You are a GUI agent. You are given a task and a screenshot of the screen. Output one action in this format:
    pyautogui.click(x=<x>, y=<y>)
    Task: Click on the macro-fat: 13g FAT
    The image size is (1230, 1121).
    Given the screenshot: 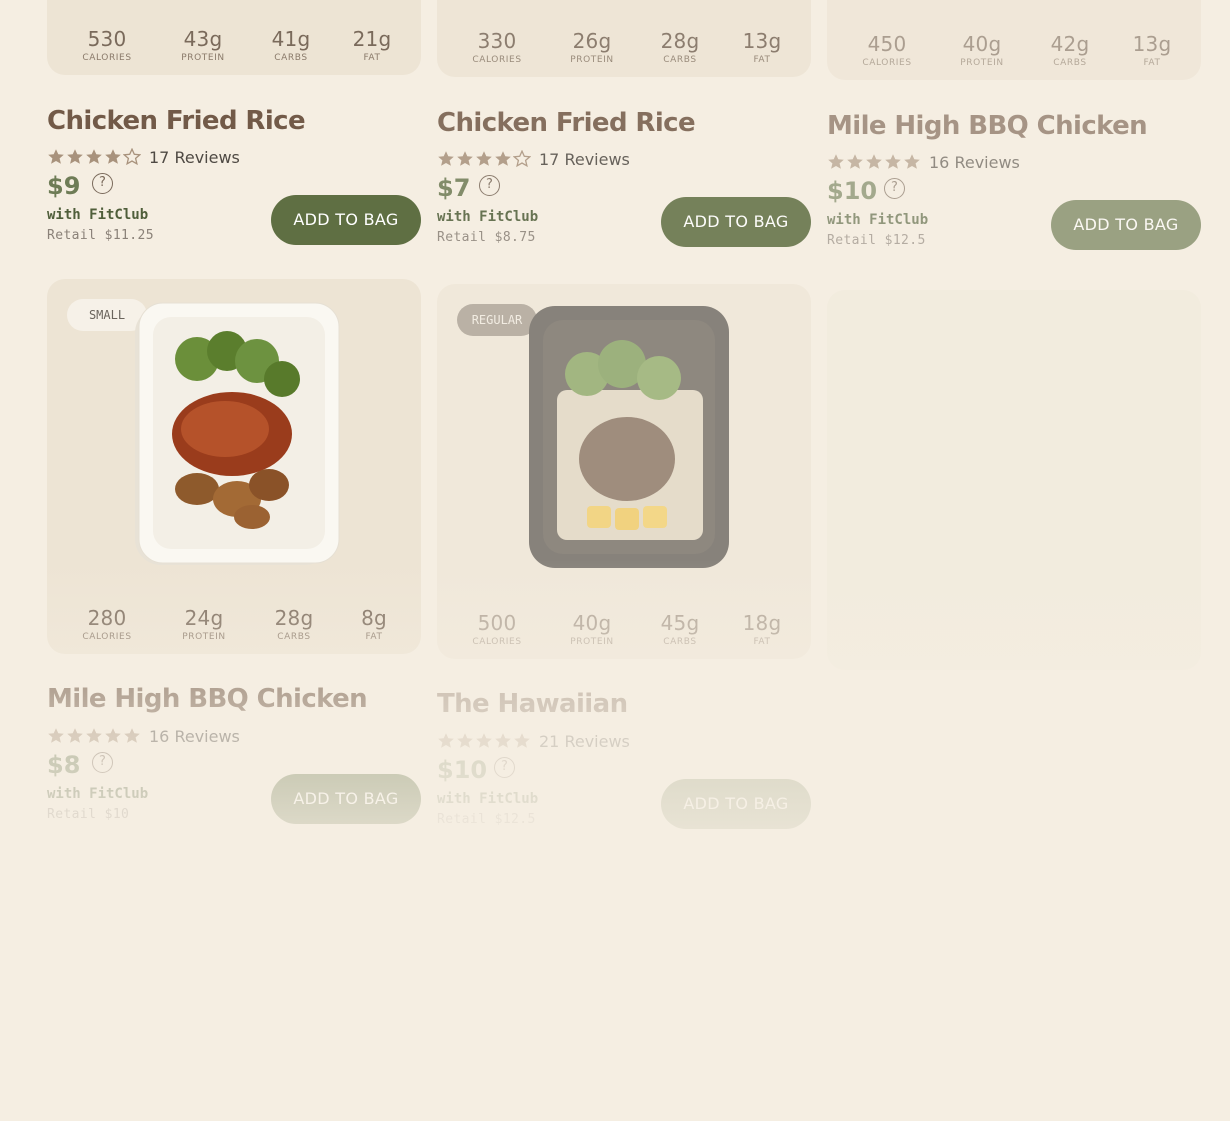 What is the action you would take?
    pyautogui.click(x=1152, y=51)
    